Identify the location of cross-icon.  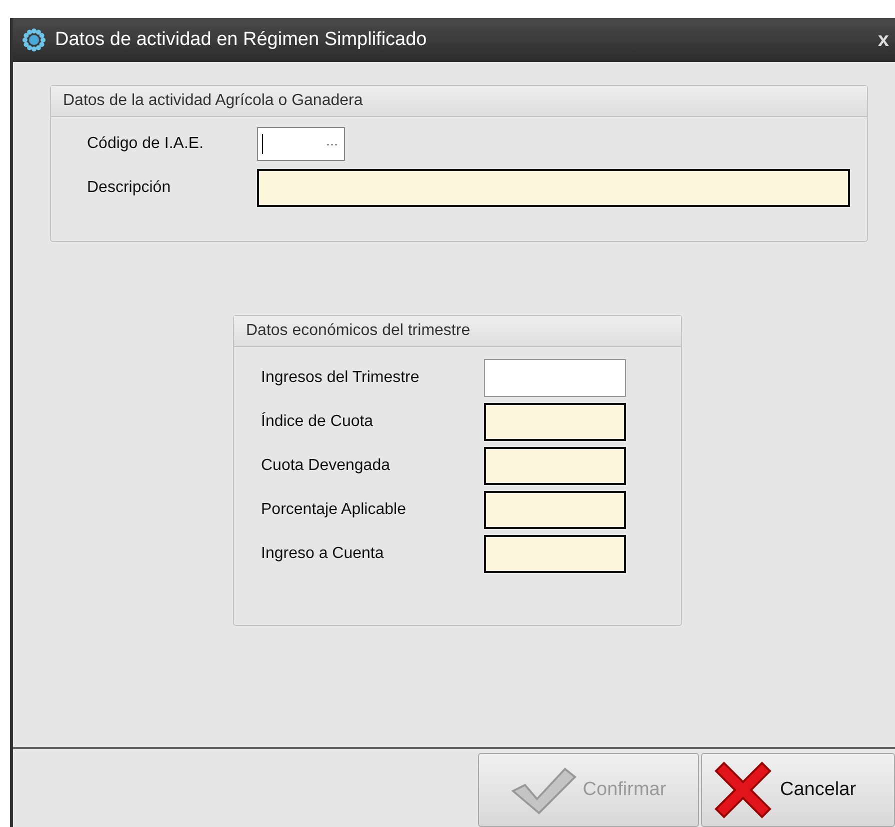
(743, 790).